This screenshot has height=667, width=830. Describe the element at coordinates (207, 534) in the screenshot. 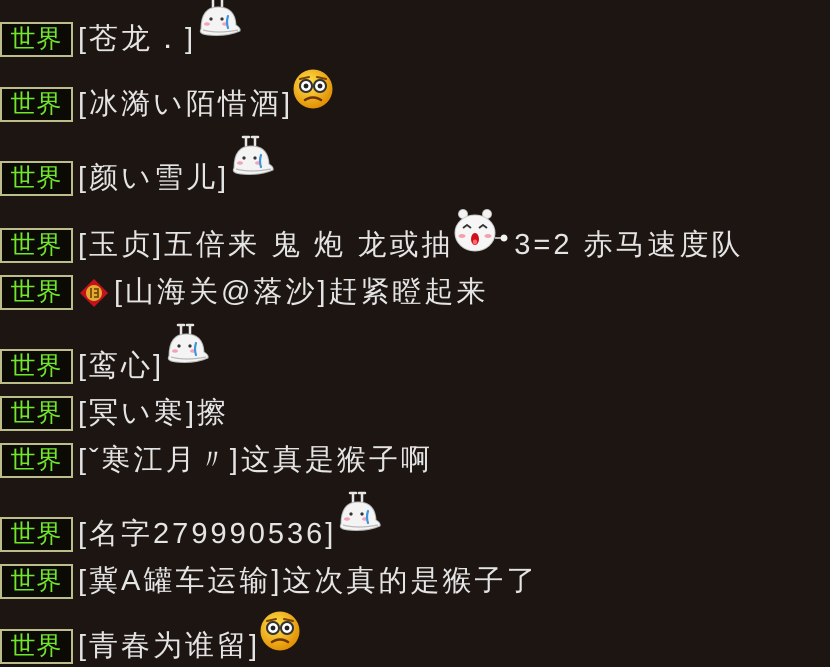

I see `chat-message: [名字279990536]` at that location.